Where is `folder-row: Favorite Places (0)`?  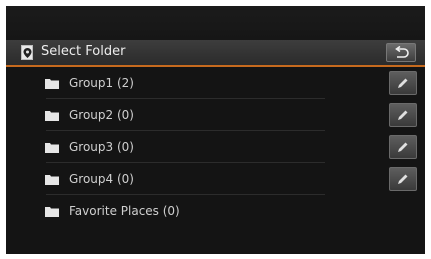
folder-row: Favorite Places (0) is located at coordinates (215, 211).